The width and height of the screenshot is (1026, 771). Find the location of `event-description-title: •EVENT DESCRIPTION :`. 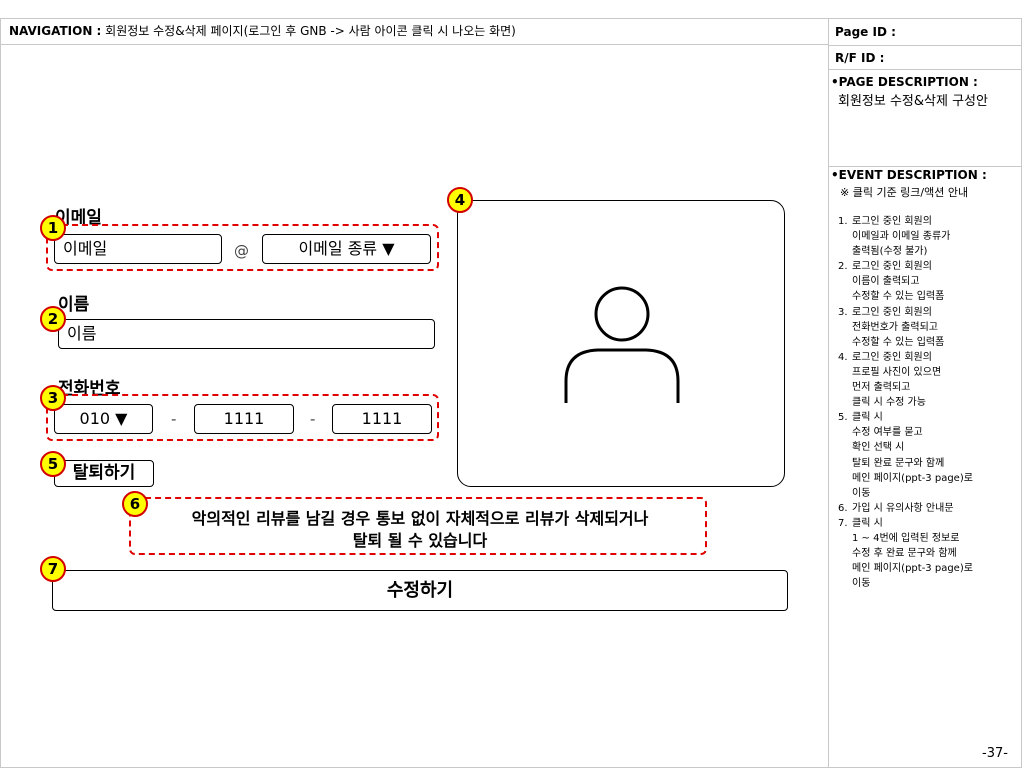

event-description-title: •EVENT DESCRIPTION : is located at coordinates (909, 175).